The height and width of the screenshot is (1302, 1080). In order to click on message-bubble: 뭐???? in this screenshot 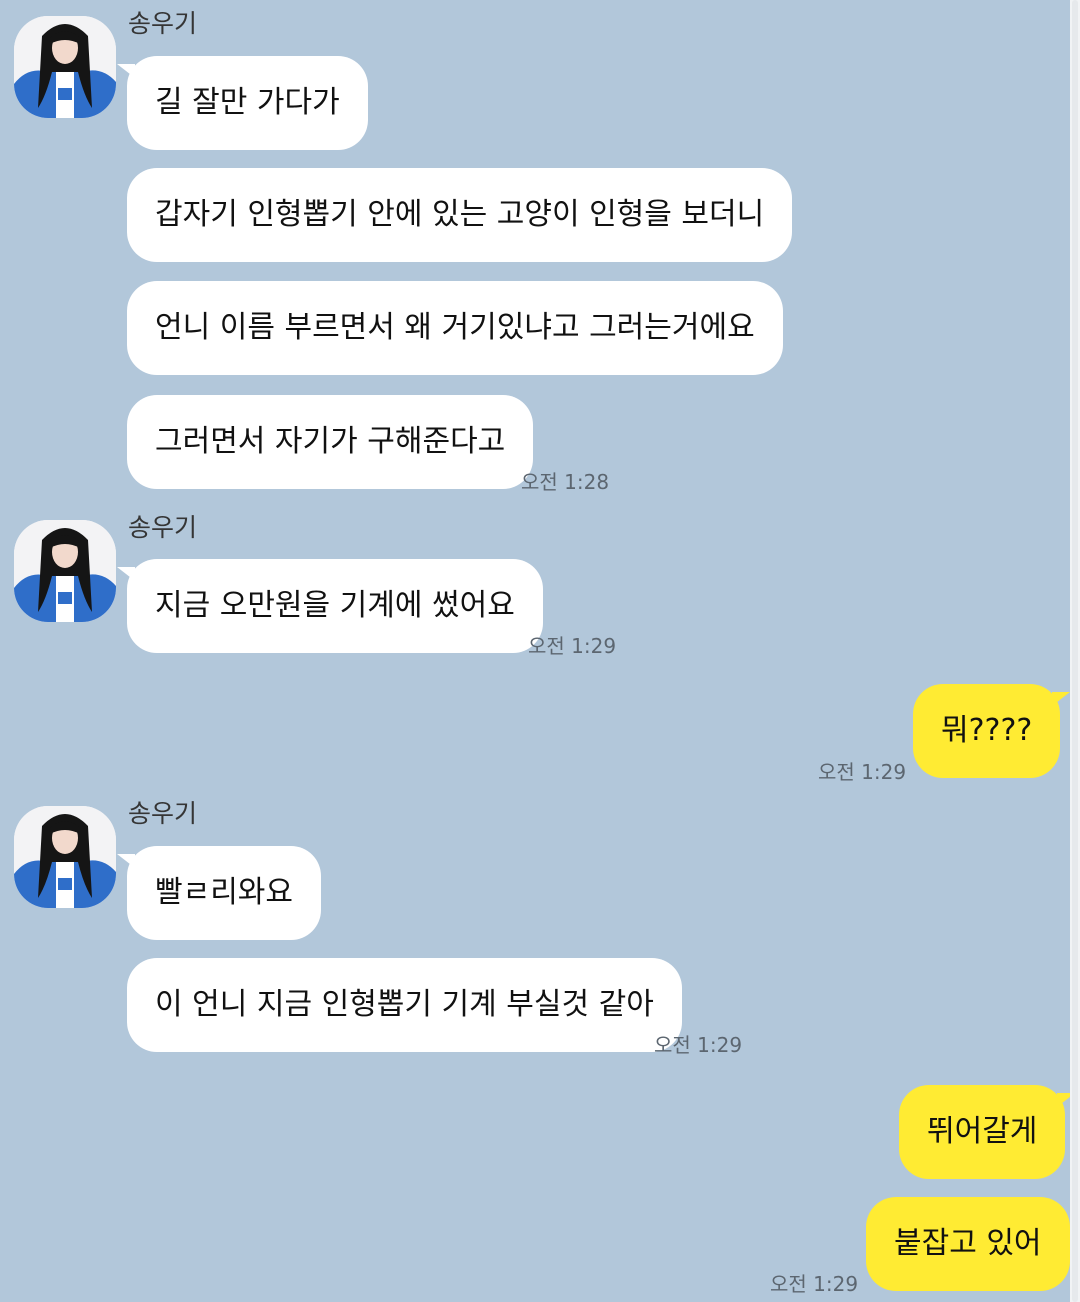, I will do `click(992, 731)`.